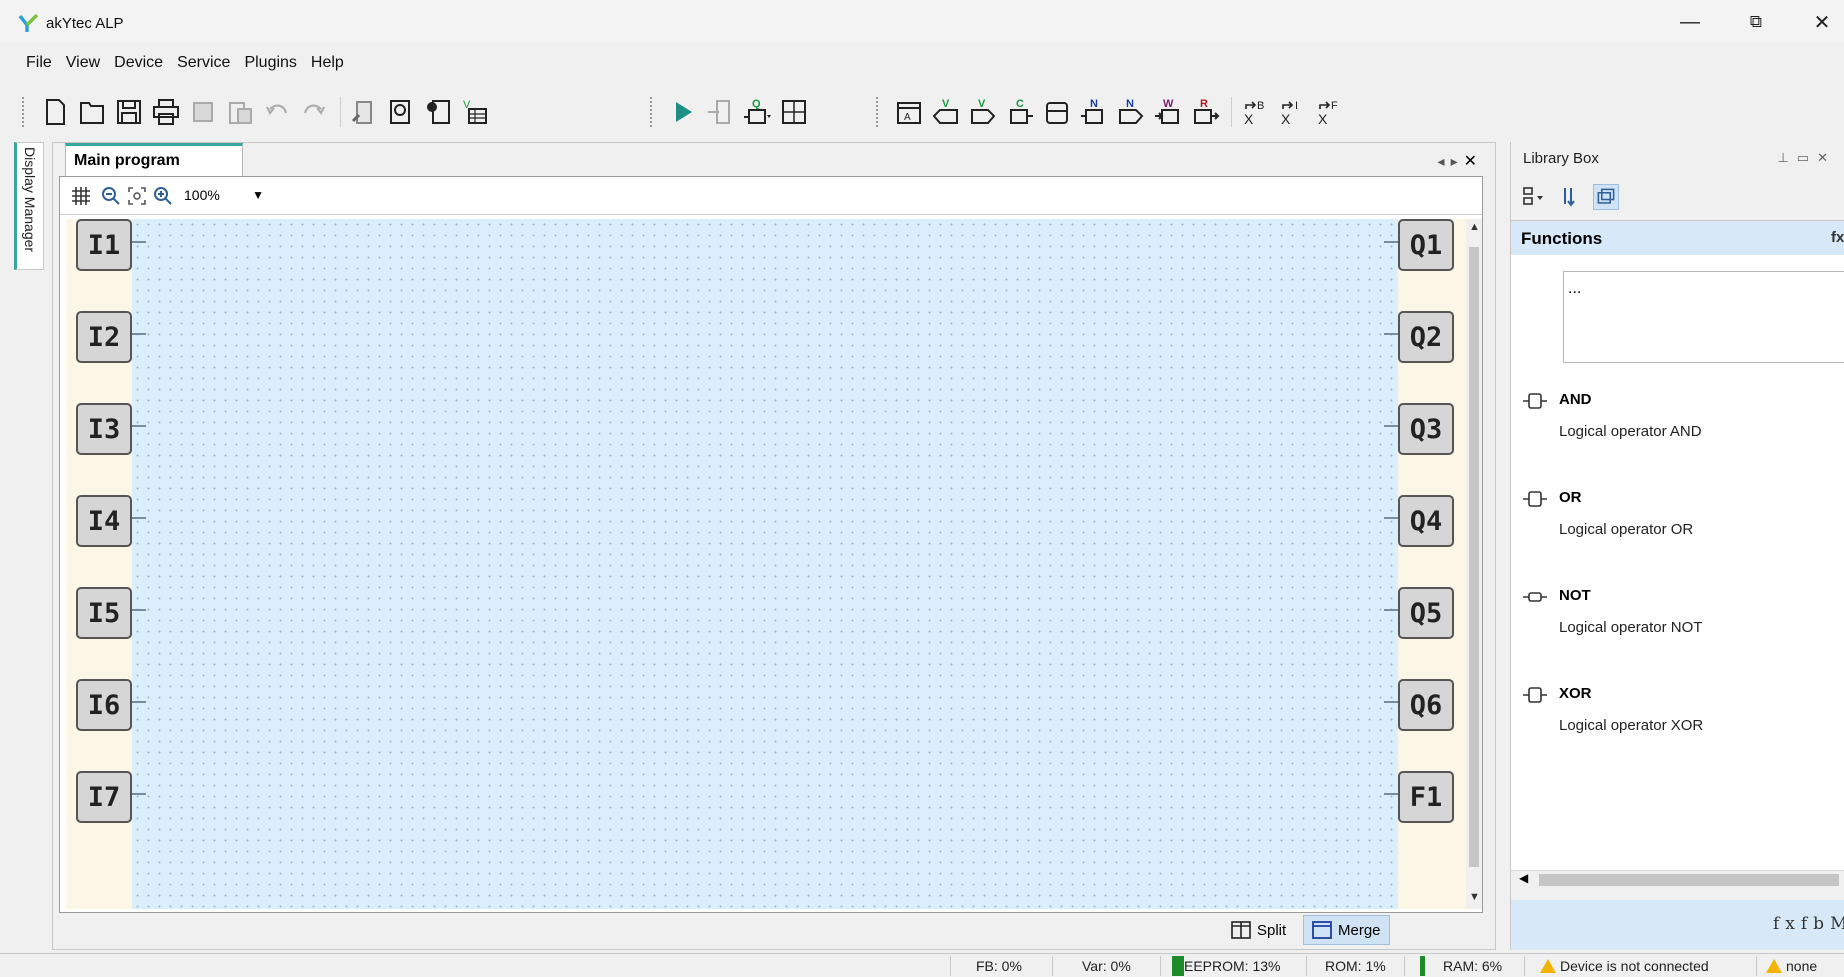  What do you see at coordinates (364, 112) in the screenshot?
I see `compile-icon` at bounding box center [364, 112].